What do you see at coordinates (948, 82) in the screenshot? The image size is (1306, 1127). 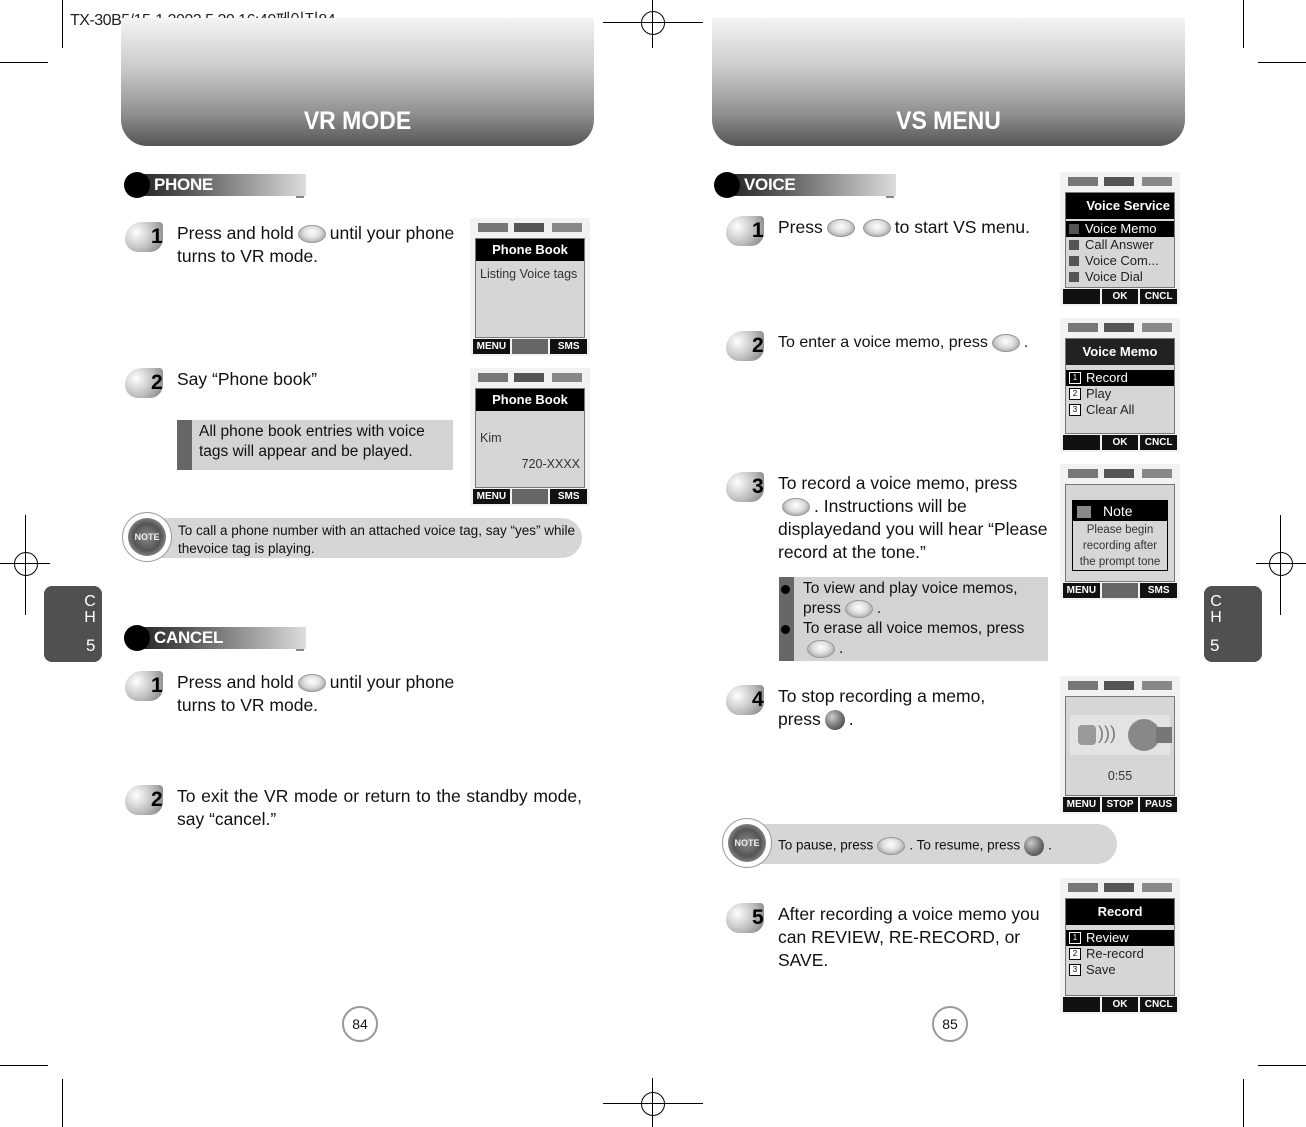 I see `right-banner: VS MENU` at bounding box center [948, 82].